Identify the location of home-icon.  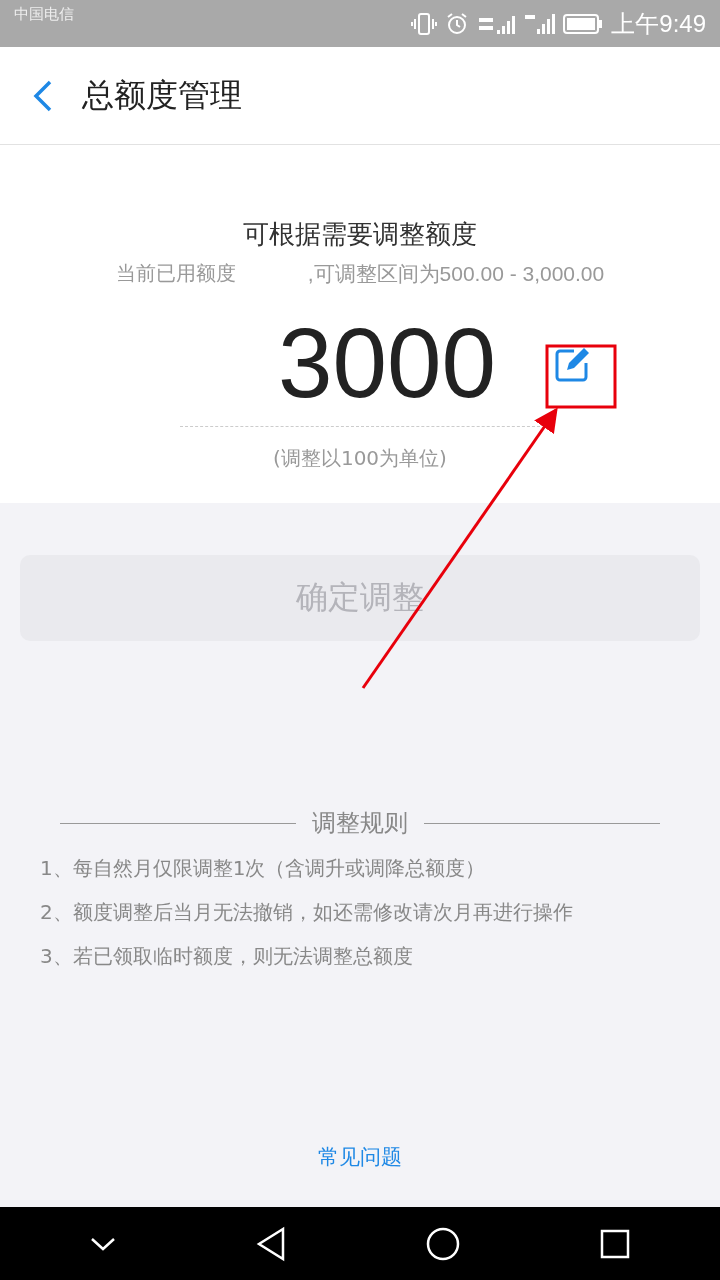
(443, 1243).